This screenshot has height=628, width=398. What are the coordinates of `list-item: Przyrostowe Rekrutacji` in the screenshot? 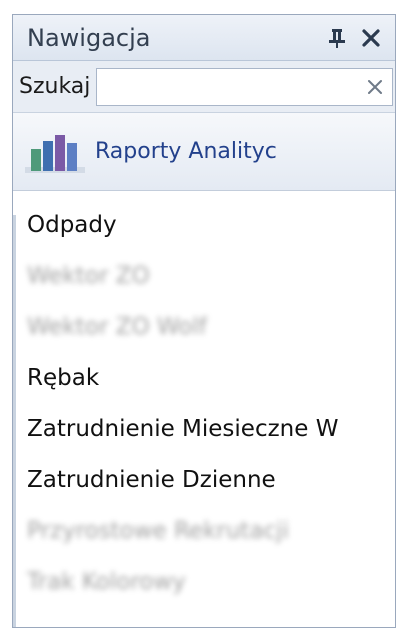 It's located at (204, 530).